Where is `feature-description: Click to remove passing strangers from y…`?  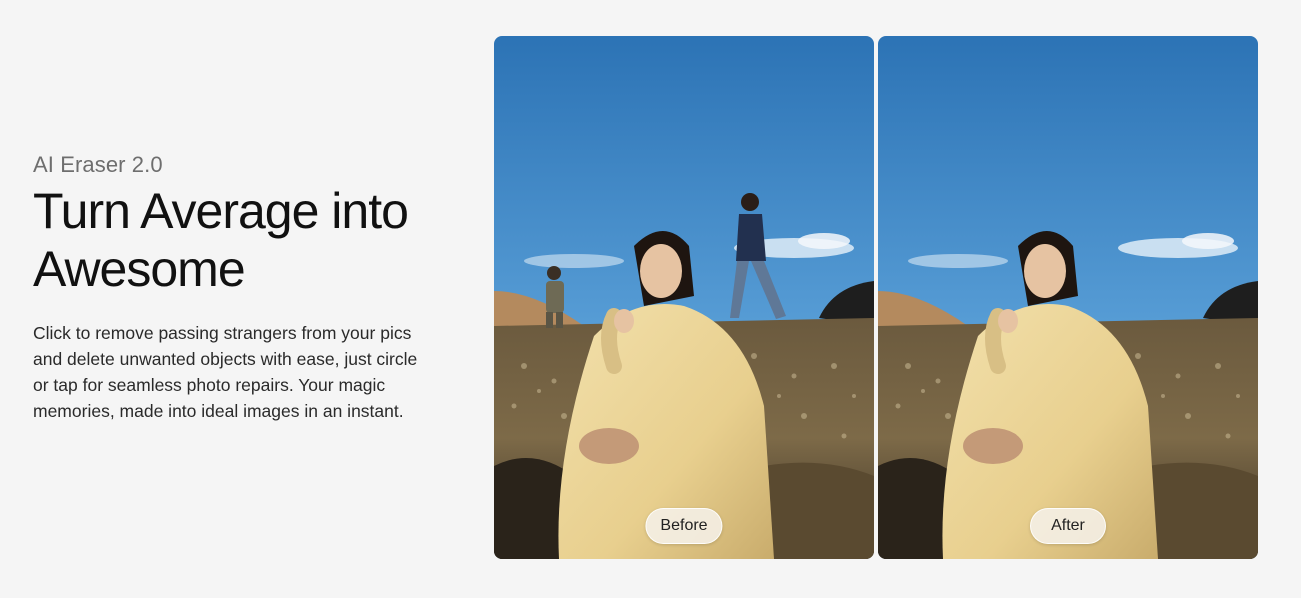
feature-description: Click to remove passing strangers from y… is located at coordinates (225, 372).